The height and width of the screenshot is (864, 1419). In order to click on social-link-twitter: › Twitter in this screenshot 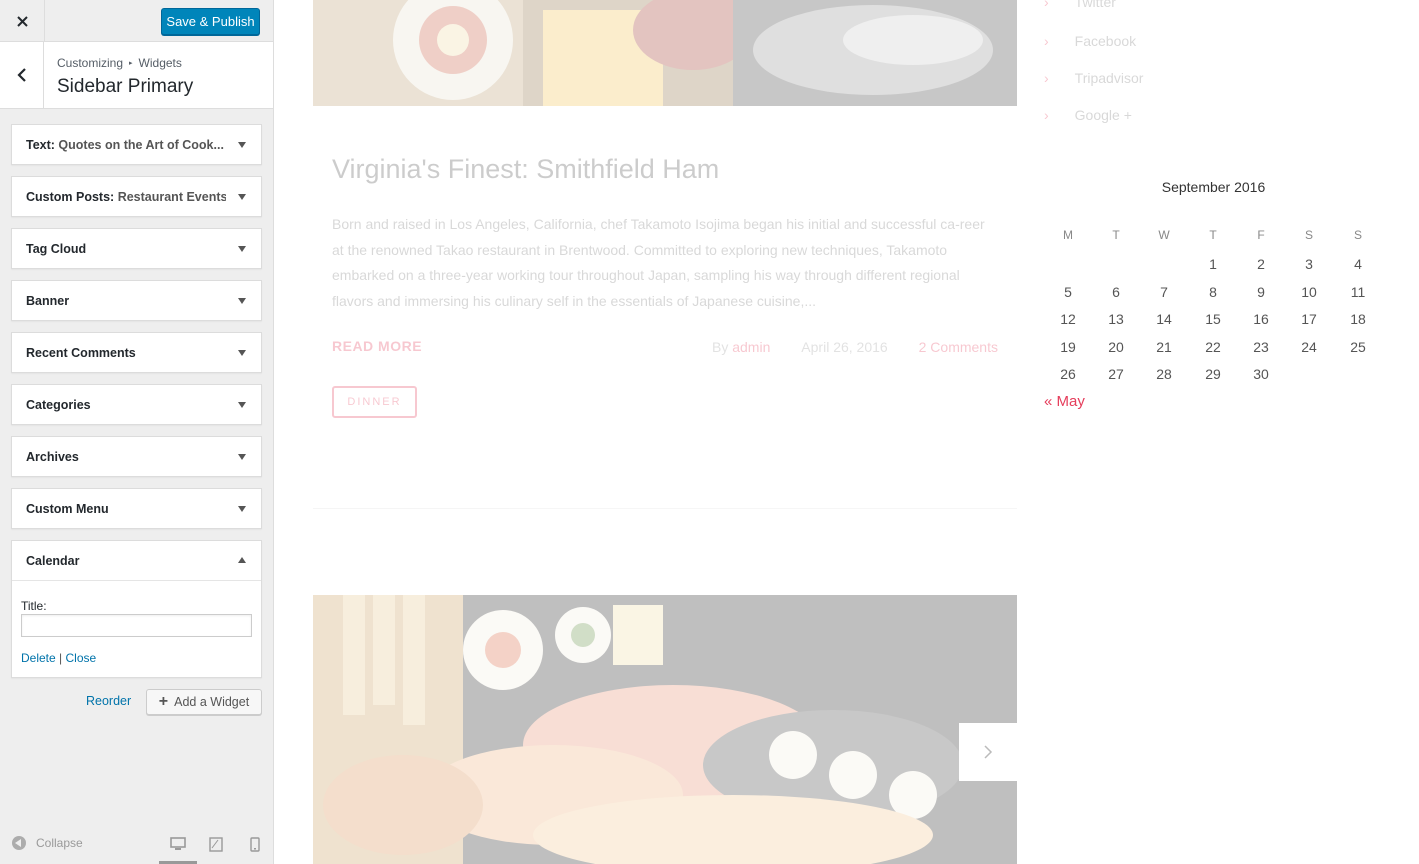, I will do `click(1080, 5)`.